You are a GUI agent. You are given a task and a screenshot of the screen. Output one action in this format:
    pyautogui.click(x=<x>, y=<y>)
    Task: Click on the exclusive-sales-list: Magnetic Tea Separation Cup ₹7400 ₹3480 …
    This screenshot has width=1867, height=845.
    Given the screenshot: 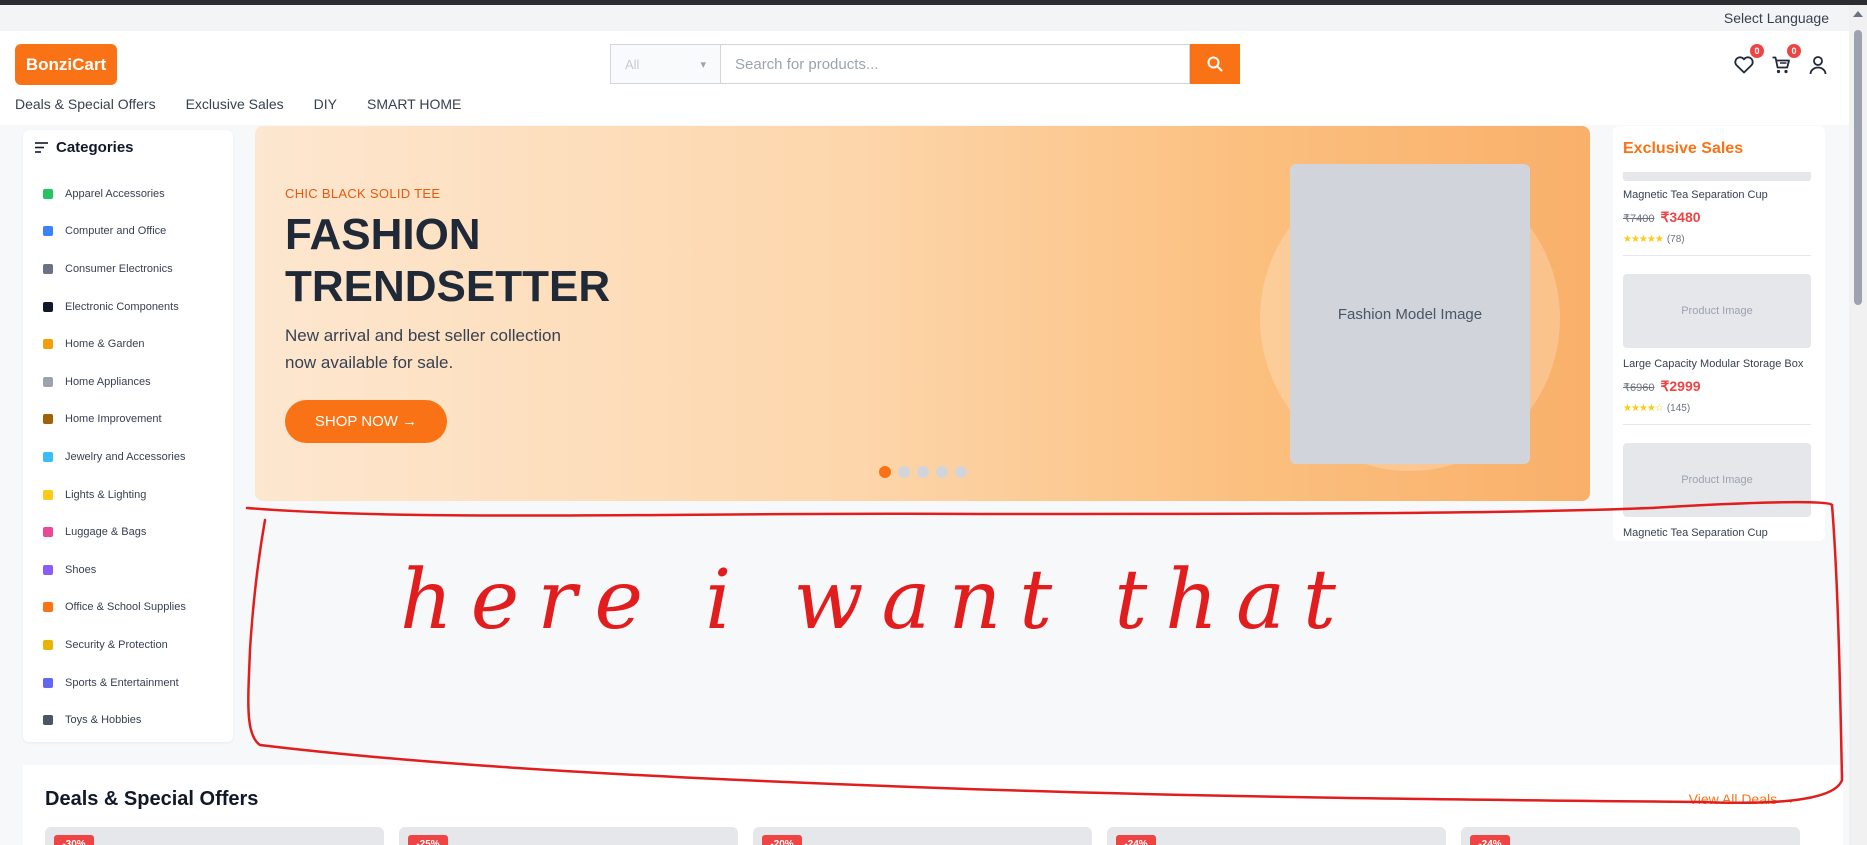 What is the action you would take?
    pyautogui.click(x=1717, y=356)
    